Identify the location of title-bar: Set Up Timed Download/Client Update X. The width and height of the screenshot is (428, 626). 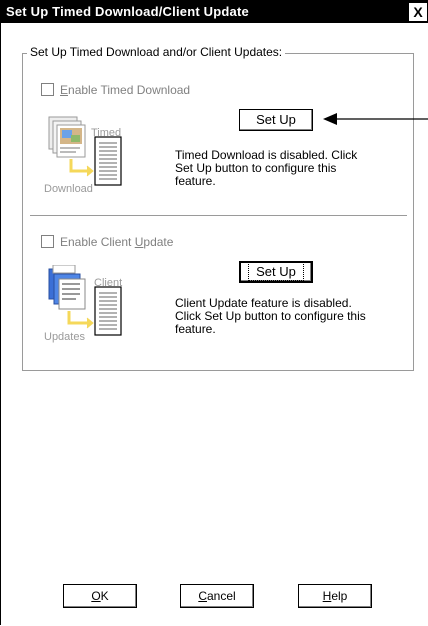
(214, 12).